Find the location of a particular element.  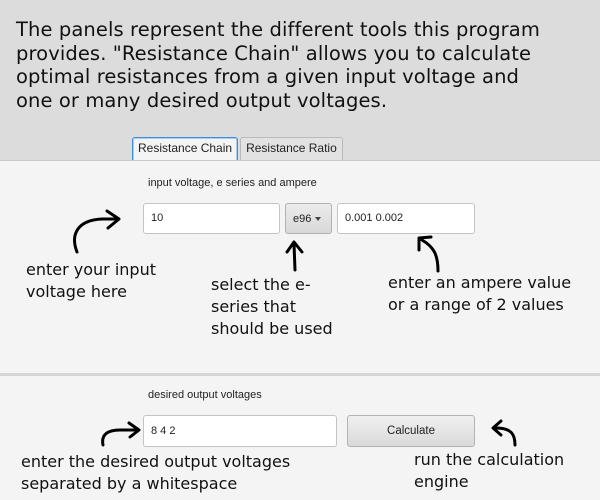

hint-line: enter the desired output voltages is located at coordinates (156, 461).